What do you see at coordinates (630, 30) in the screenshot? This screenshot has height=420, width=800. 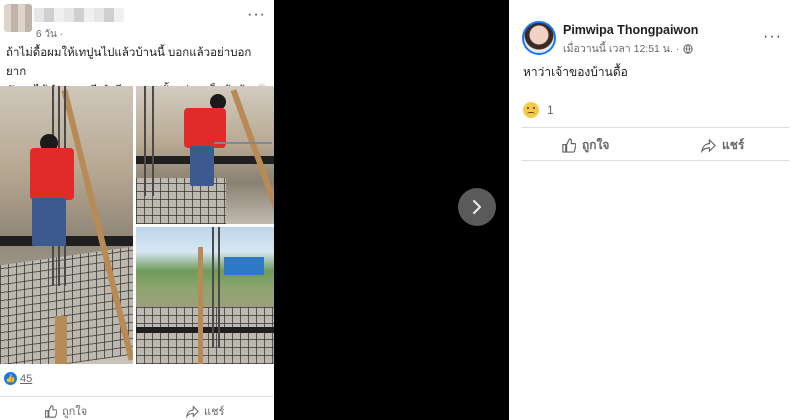 I see `author-name: Pimwipa Thongpaiwon` at bounding box center [630, 30].